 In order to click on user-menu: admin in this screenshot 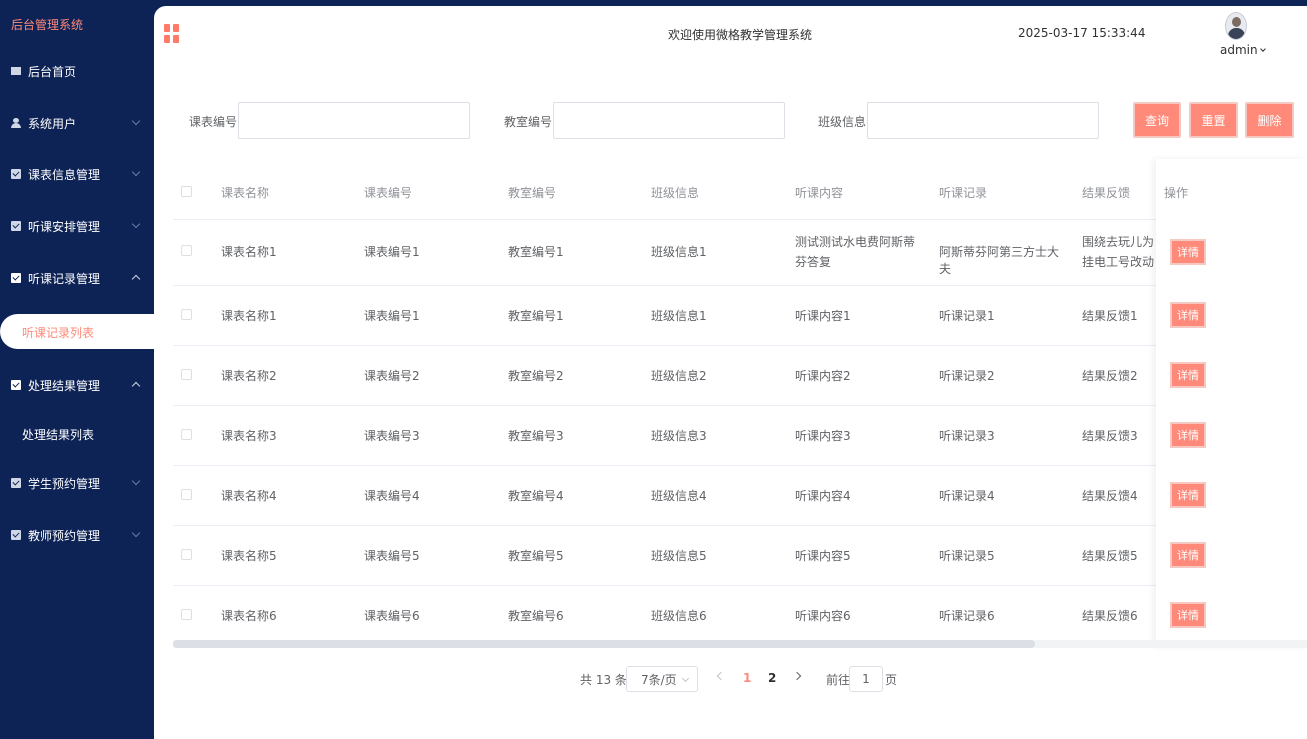, I will do `click(1243, 50)`.